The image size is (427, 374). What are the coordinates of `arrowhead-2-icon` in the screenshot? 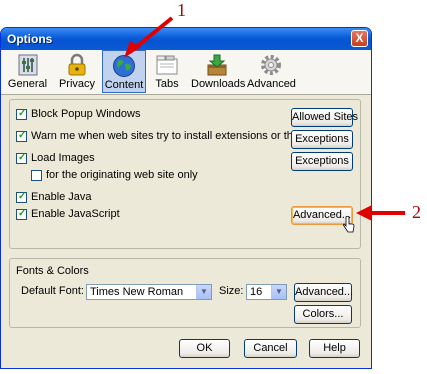 It's located at (364, 213).